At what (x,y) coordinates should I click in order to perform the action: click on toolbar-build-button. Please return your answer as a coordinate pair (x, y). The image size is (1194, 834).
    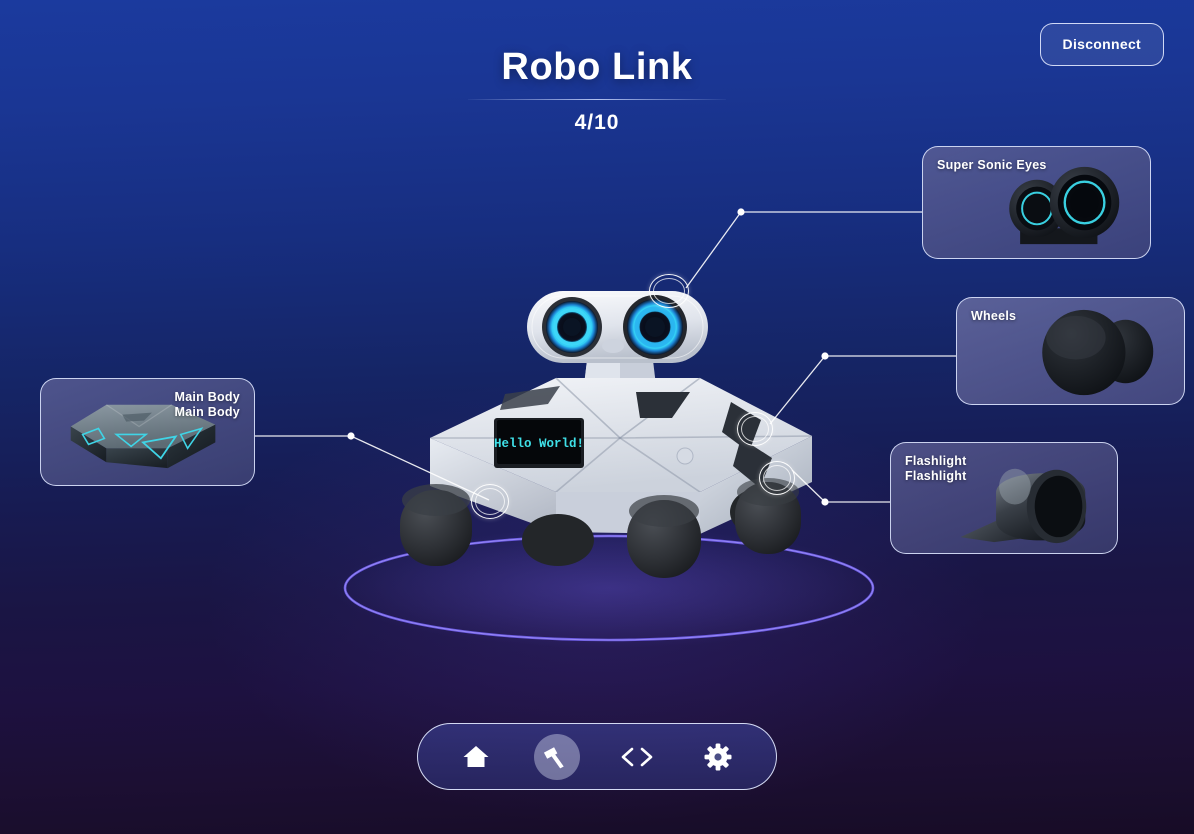
    Looking at the image, I should click on (556, 756).